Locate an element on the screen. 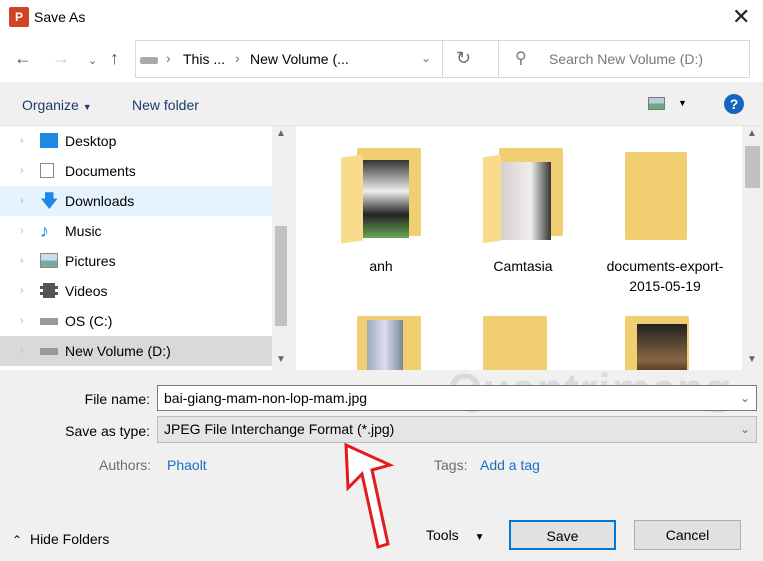 This screenshot has width=763, height=561. videos-icon is located at coordinates (49, 290).